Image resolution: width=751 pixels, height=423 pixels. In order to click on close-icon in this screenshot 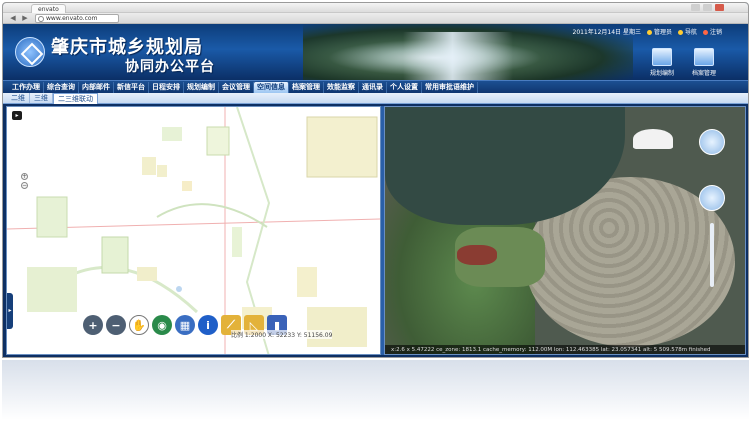, I will do `click(719, 7)`.